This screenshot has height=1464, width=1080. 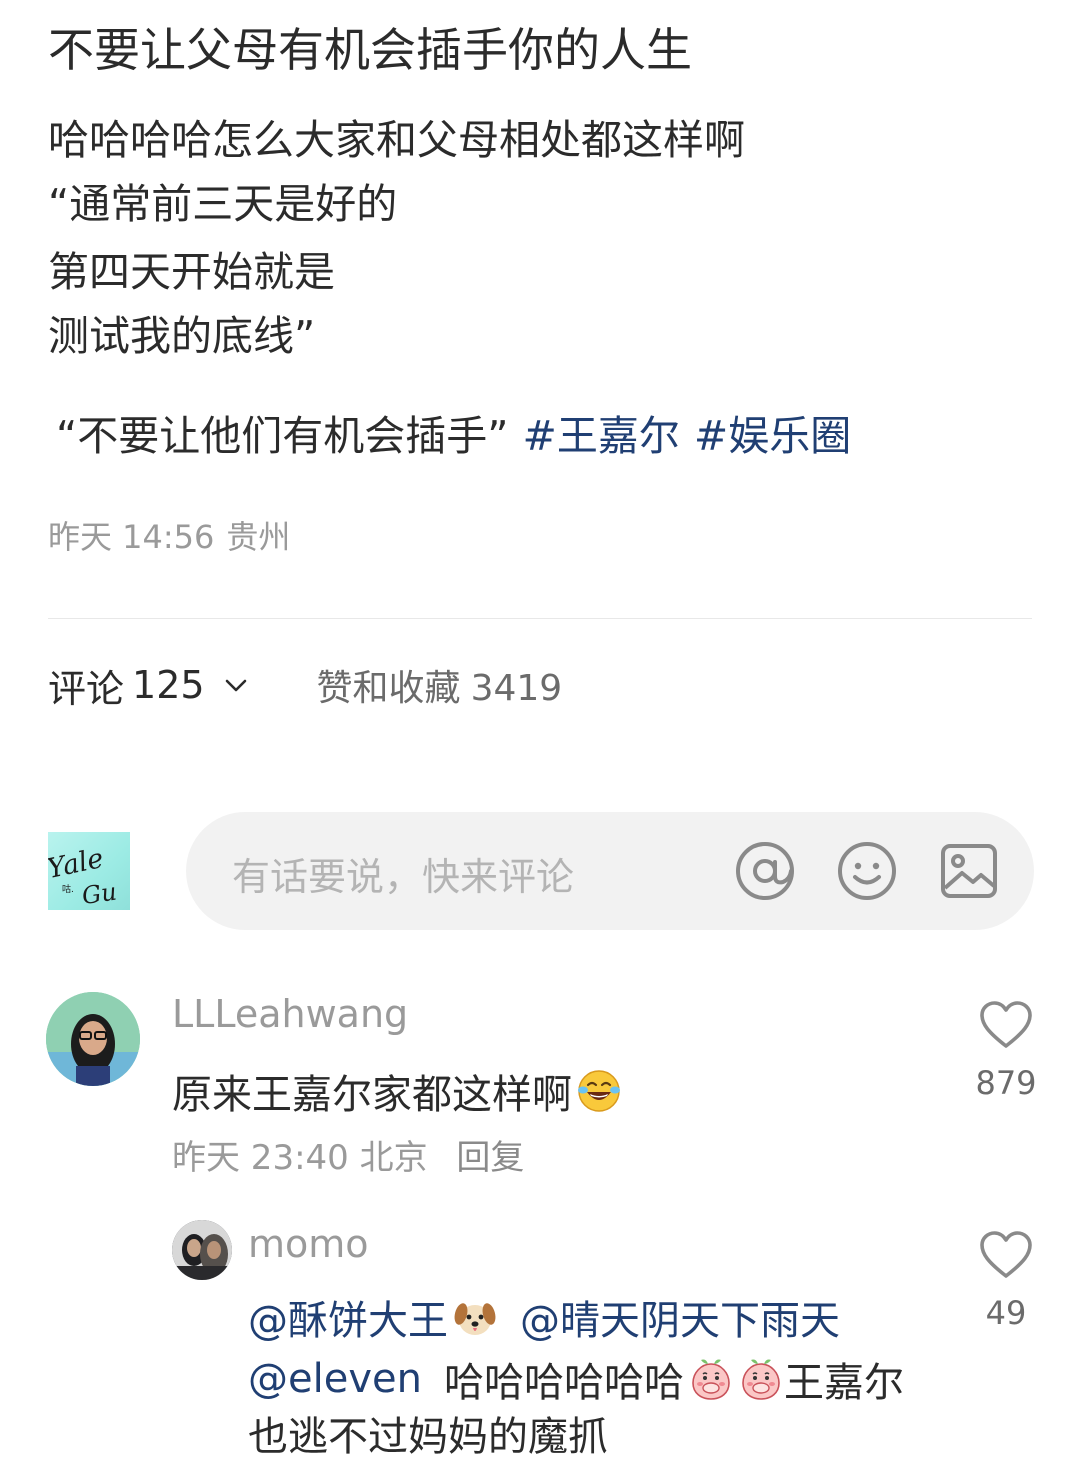 I want to click on post-title: 不要让父母有机会插手你的人生, so click(x=370, y=50).